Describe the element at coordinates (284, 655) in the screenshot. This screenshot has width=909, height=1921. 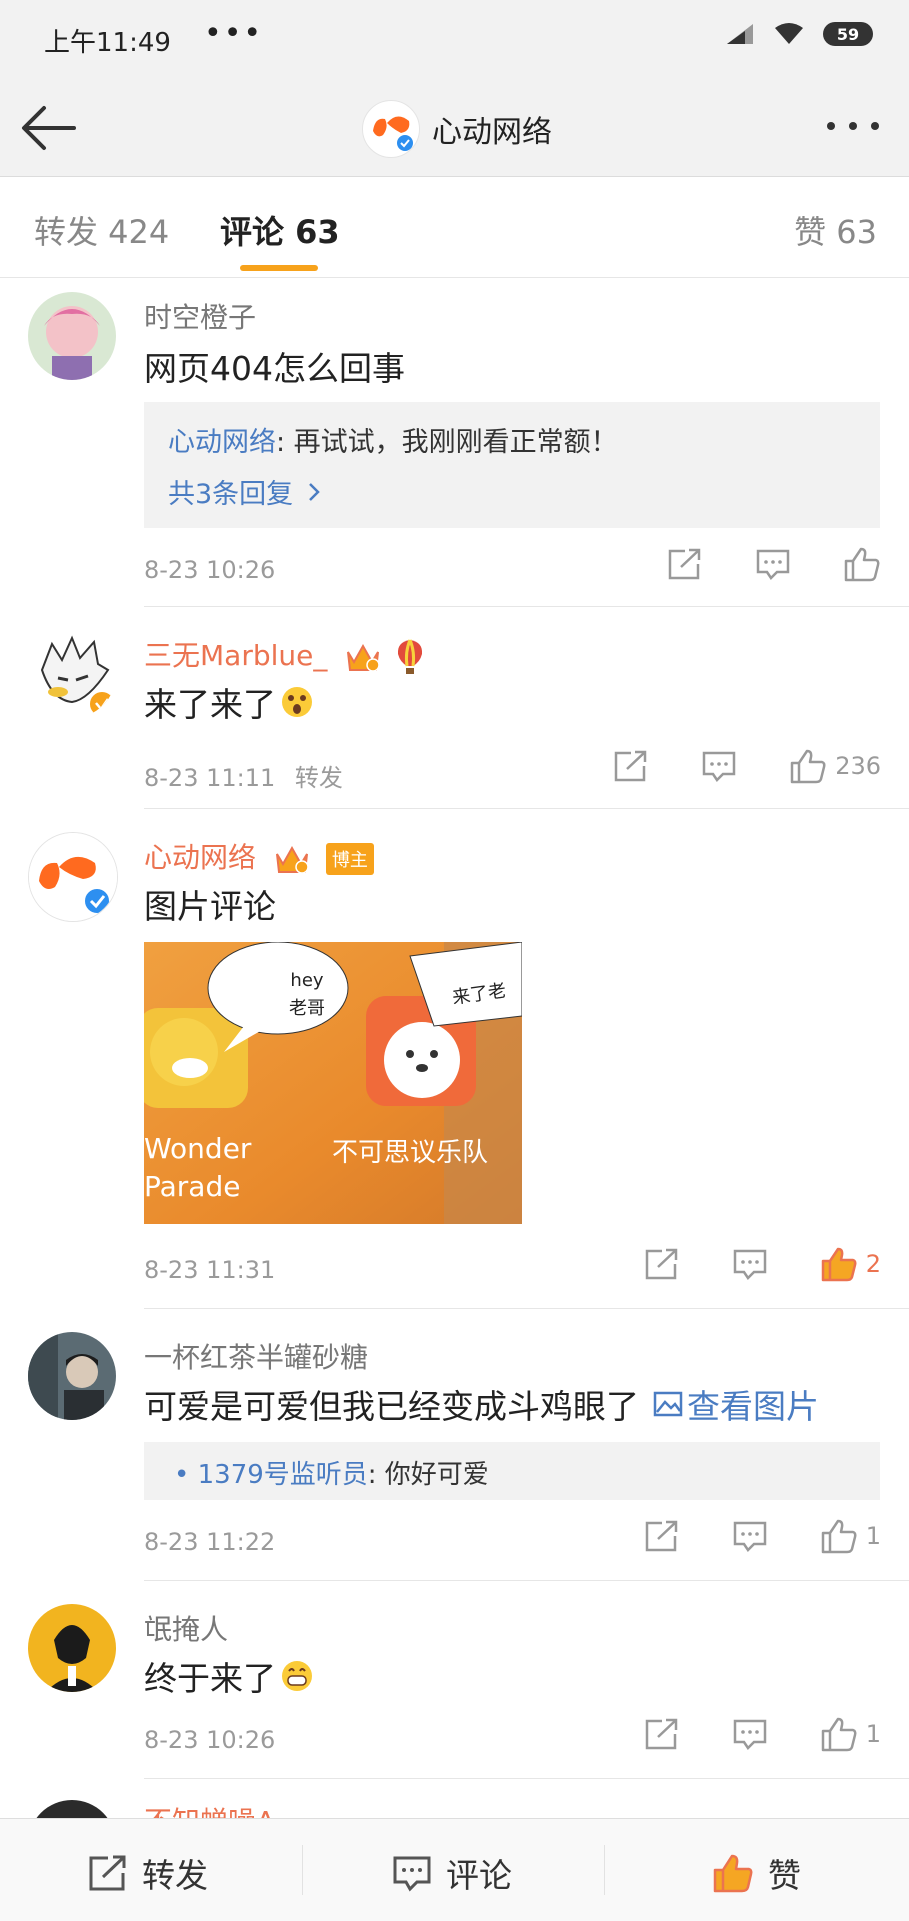
I see `comment-author: 三无Marblue_` at that location.